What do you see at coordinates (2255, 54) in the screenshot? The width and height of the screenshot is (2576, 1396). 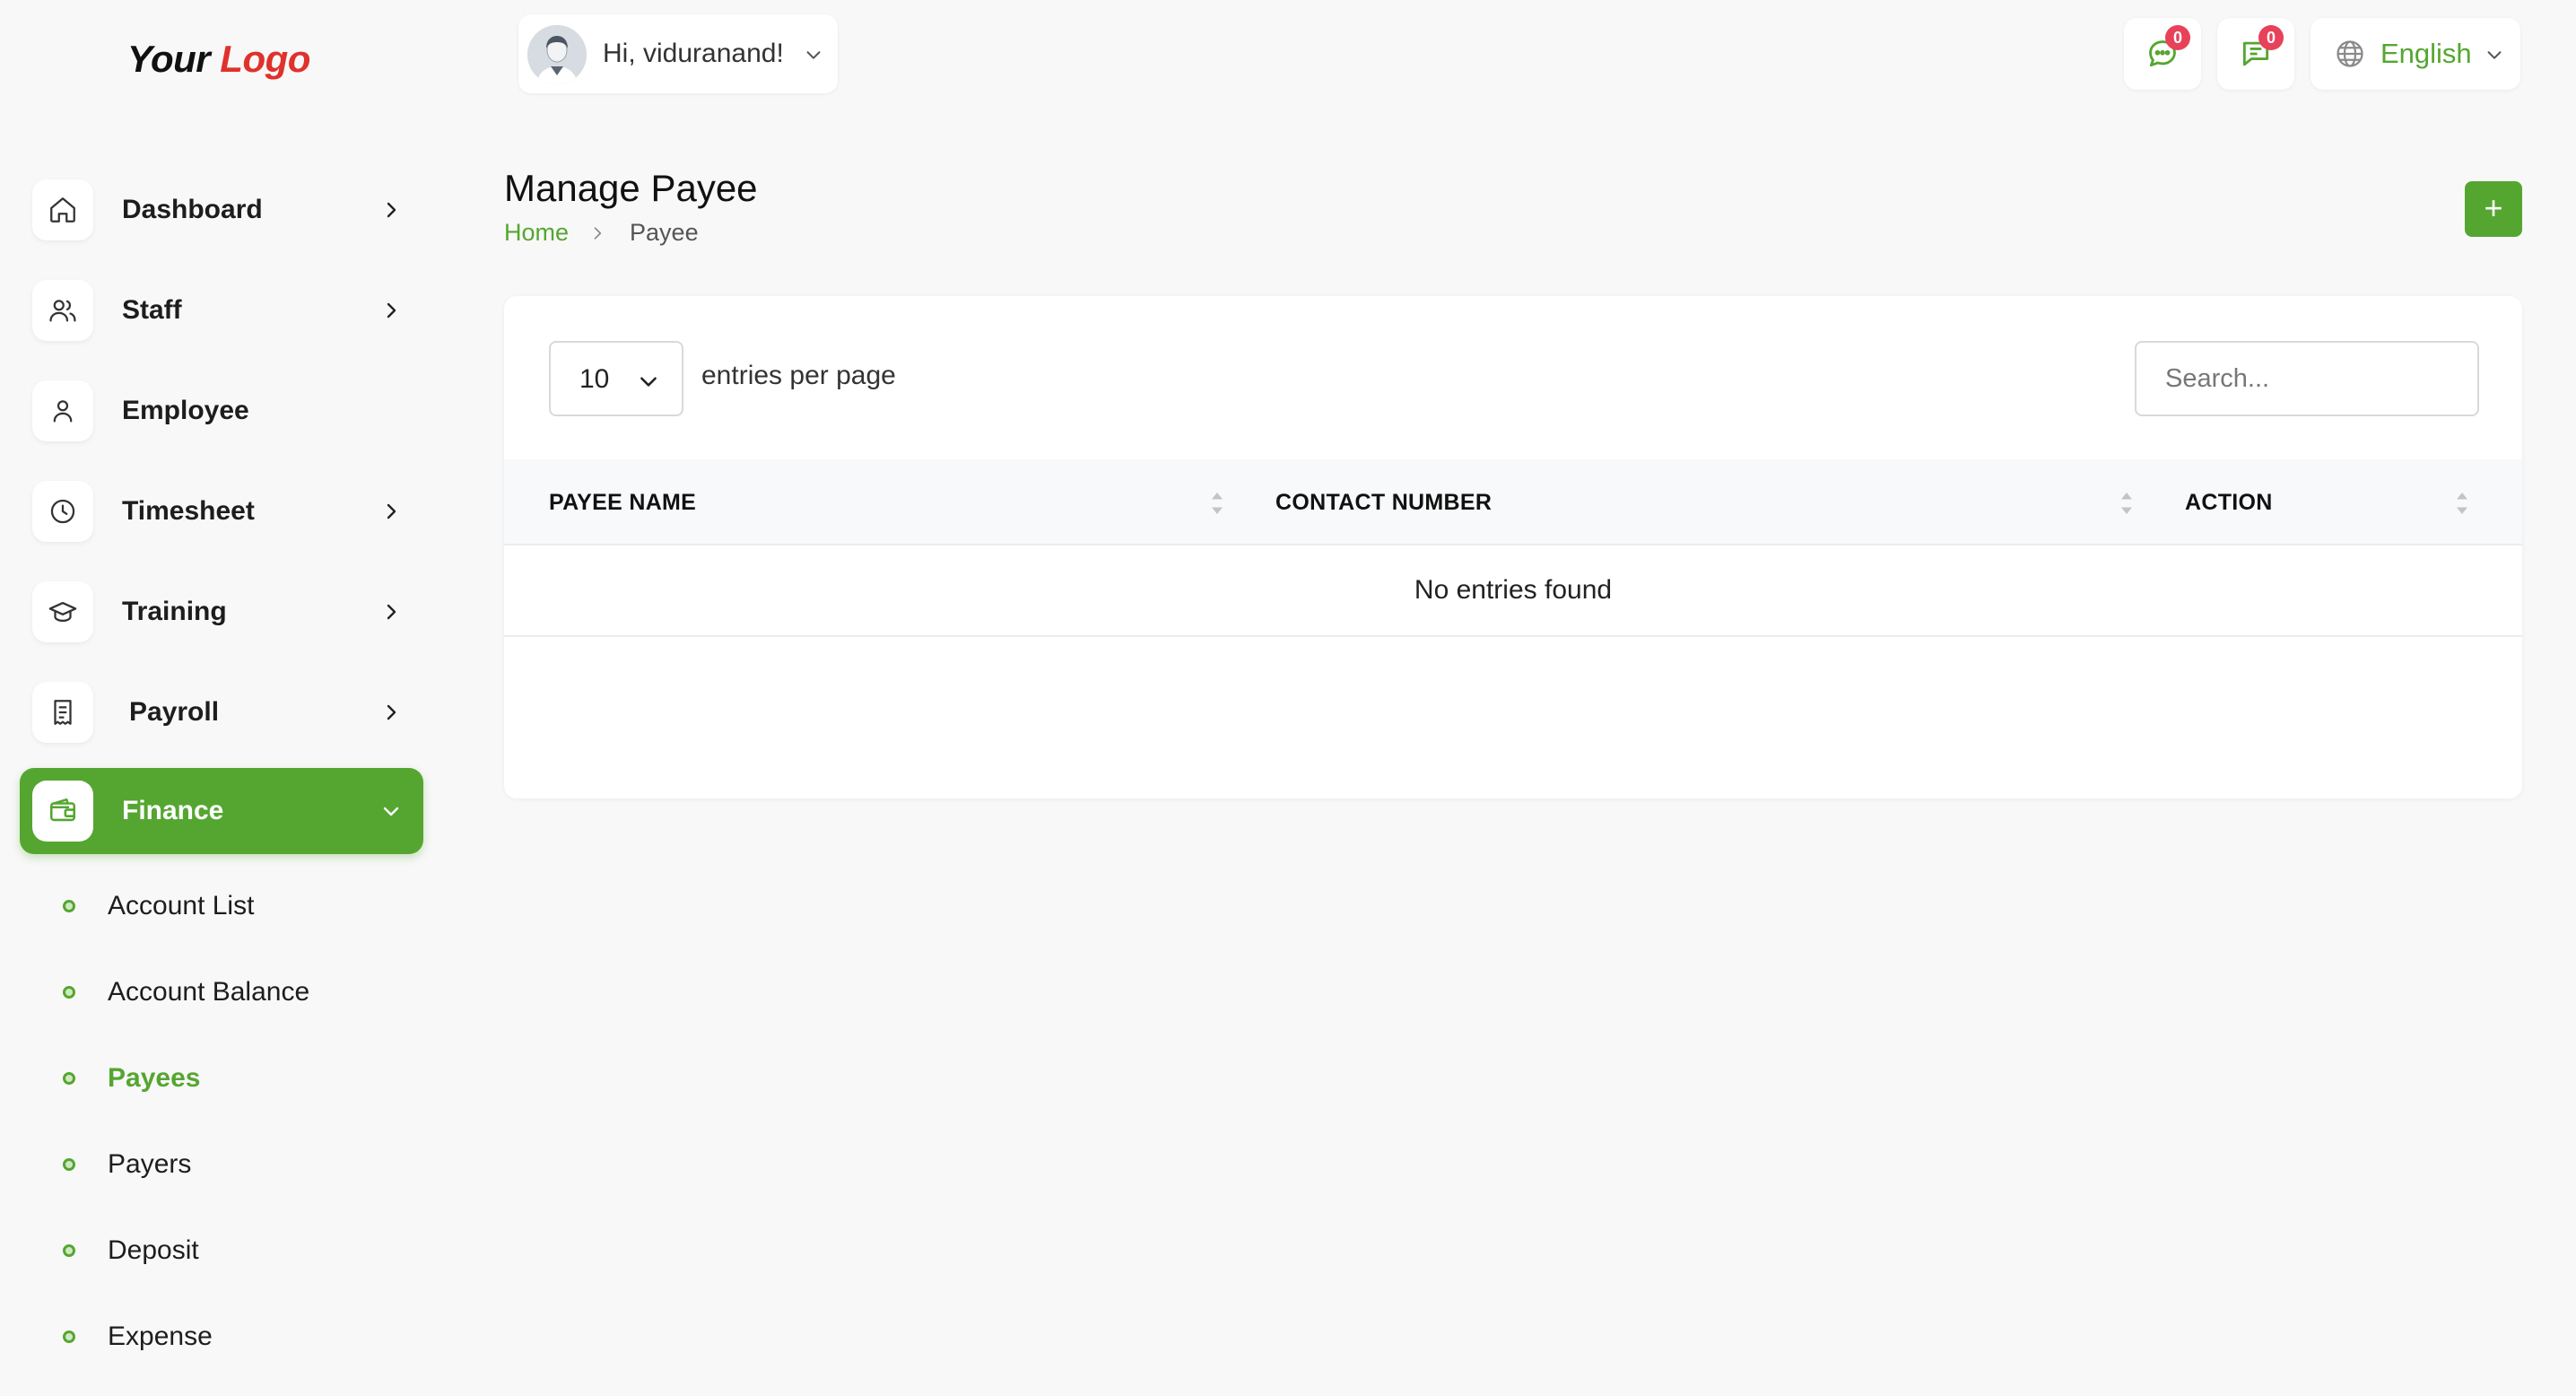 I see `chat-button: 0` at bounding box center [2255, 54].